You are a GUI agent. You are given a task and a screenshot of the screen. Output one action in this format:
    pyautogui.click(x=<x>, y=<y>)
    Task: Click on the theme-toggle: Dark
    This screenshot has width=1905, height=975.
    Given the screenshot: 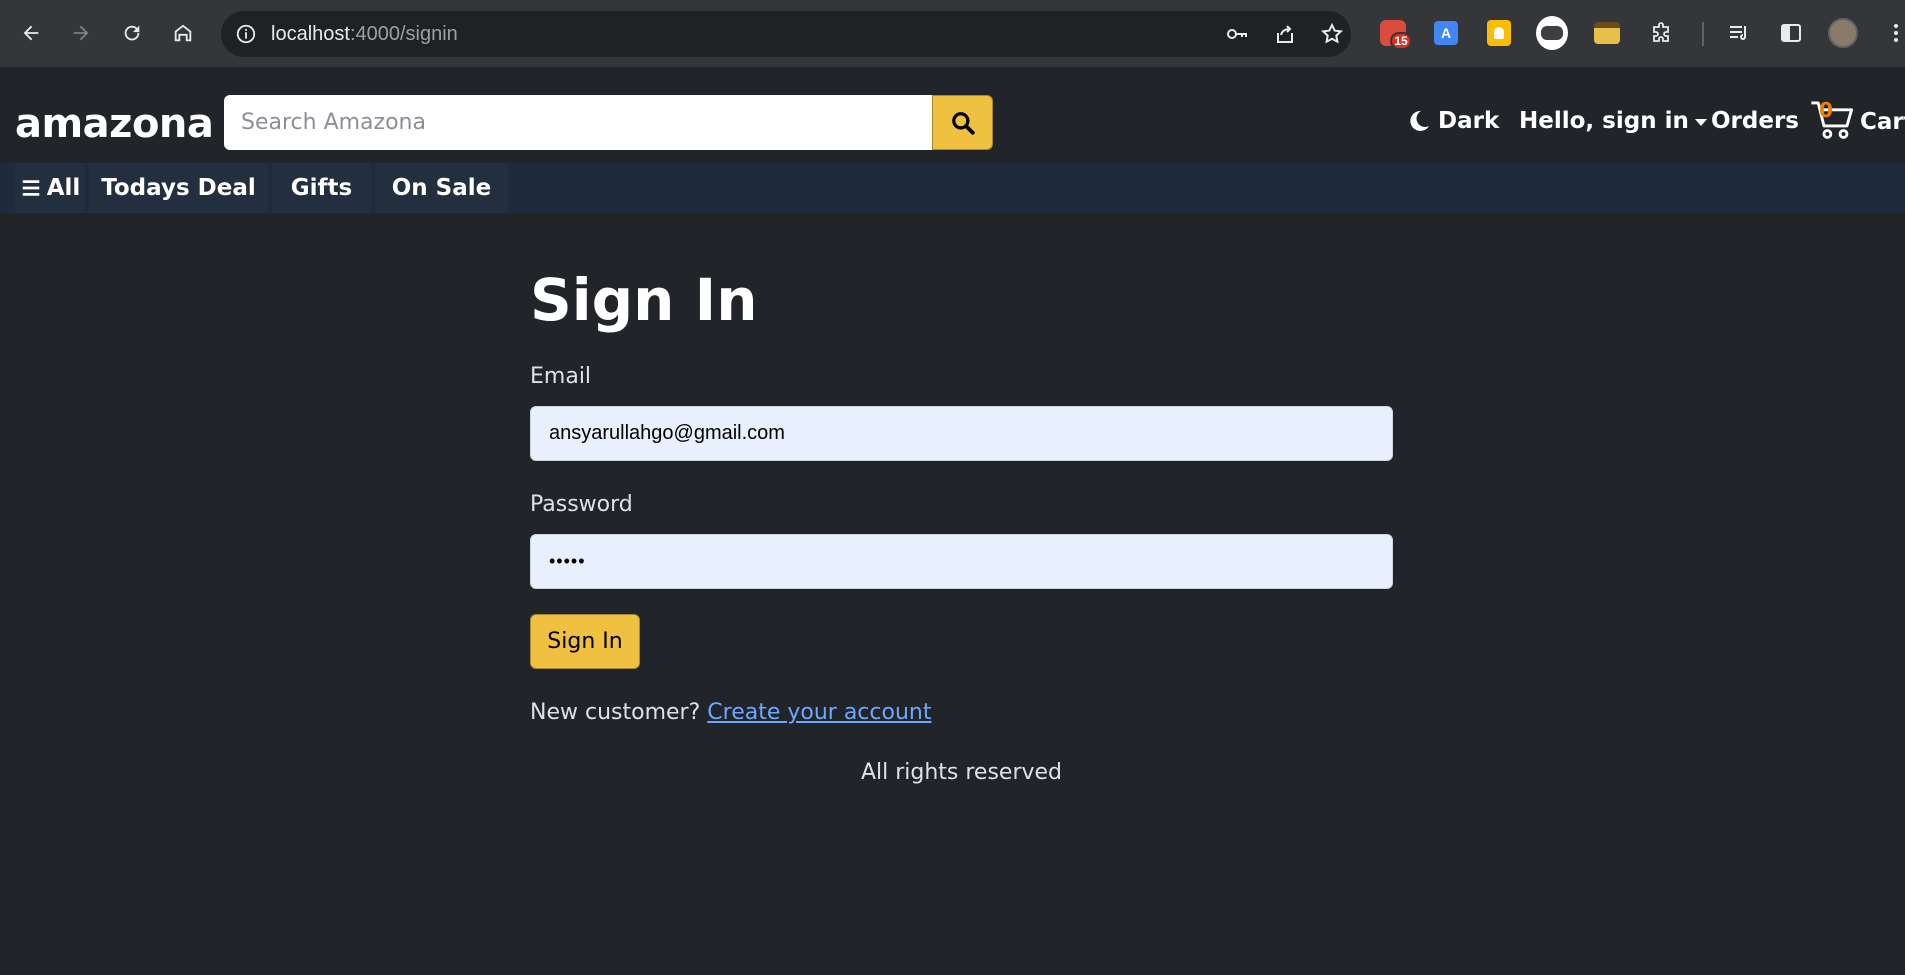 What is the action you would take?
    pyautogui.click(x=1453, y=121)
    